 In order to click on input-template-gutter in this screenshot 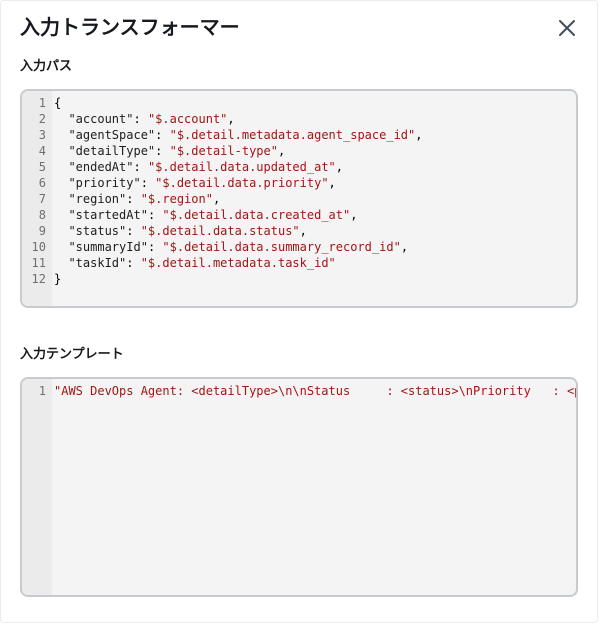, I will do `click(37, 487)`.